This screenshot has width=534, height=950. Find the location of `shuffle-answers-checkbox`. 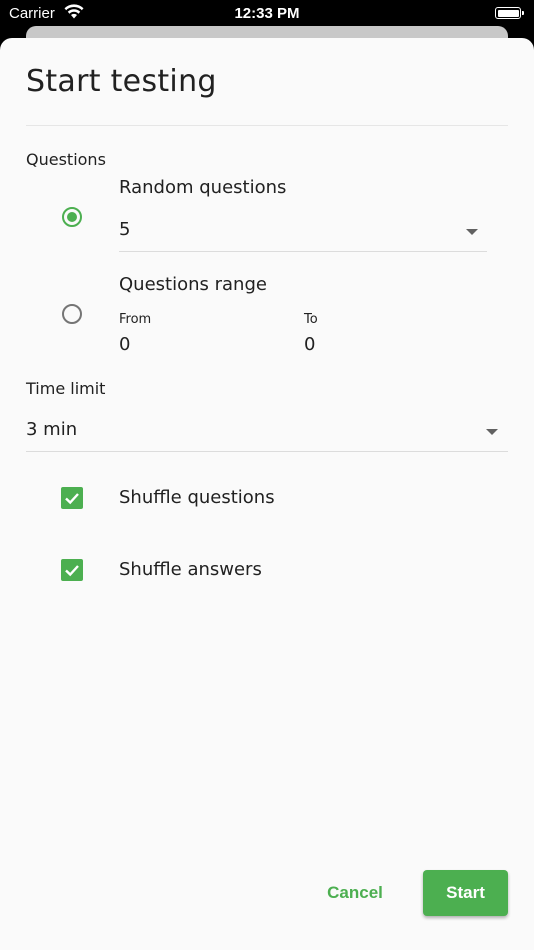

shuffle-answers-checkbox is located at coordinates (72, 570).